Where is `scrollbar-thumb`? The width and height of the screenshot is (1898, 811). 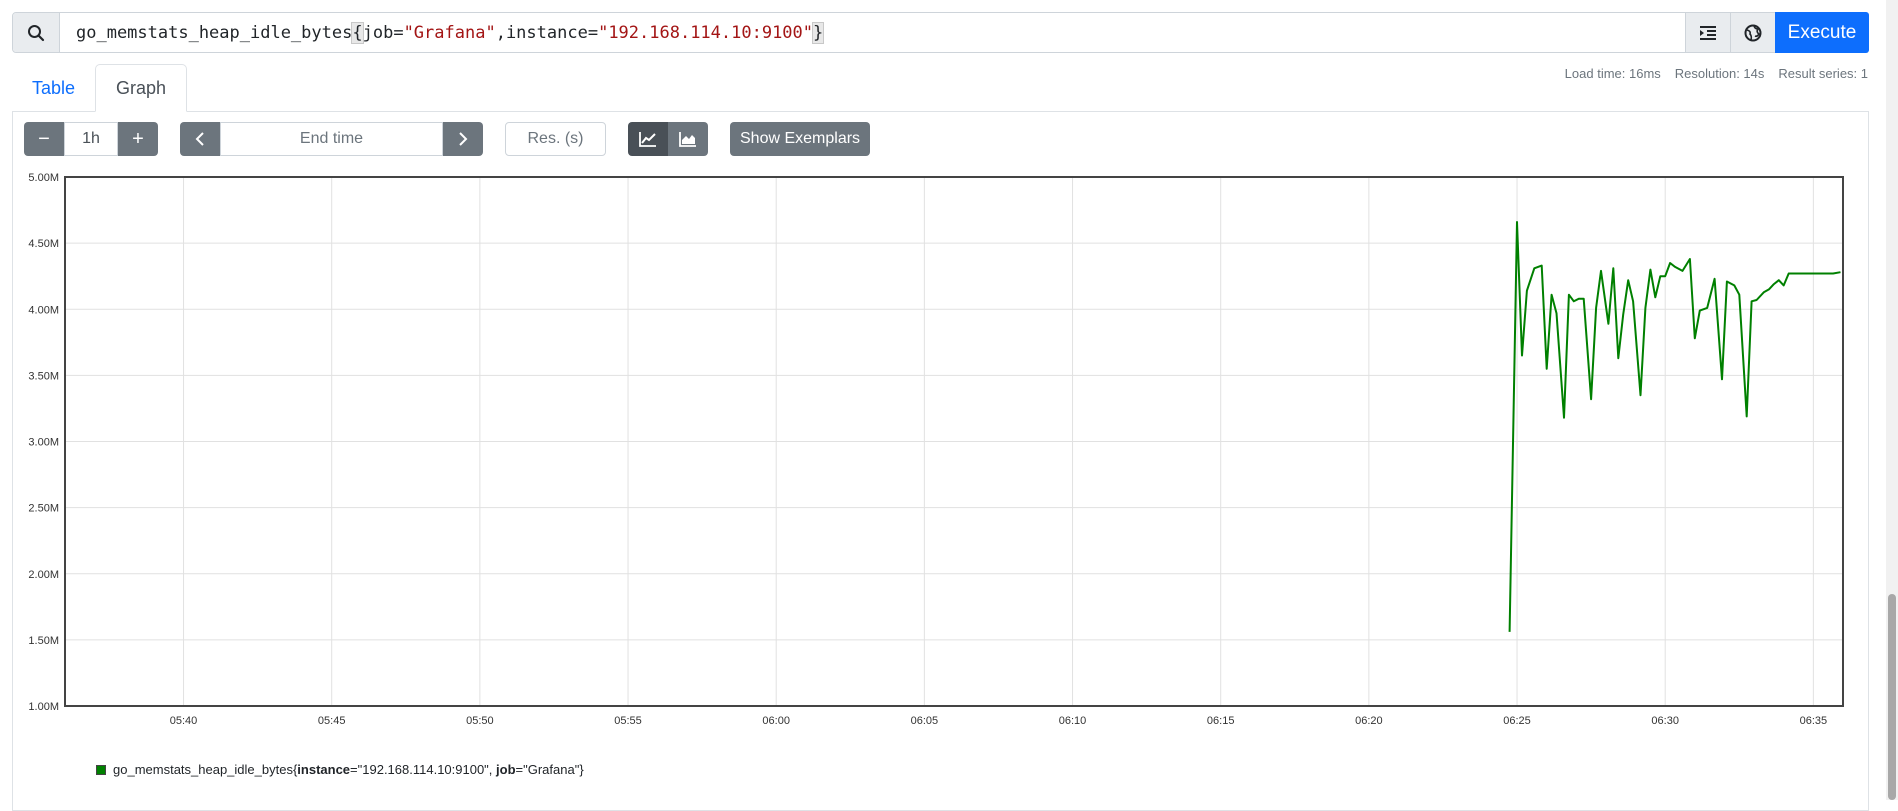
scrollbar-thumb is located at coordinates (1892, 697).